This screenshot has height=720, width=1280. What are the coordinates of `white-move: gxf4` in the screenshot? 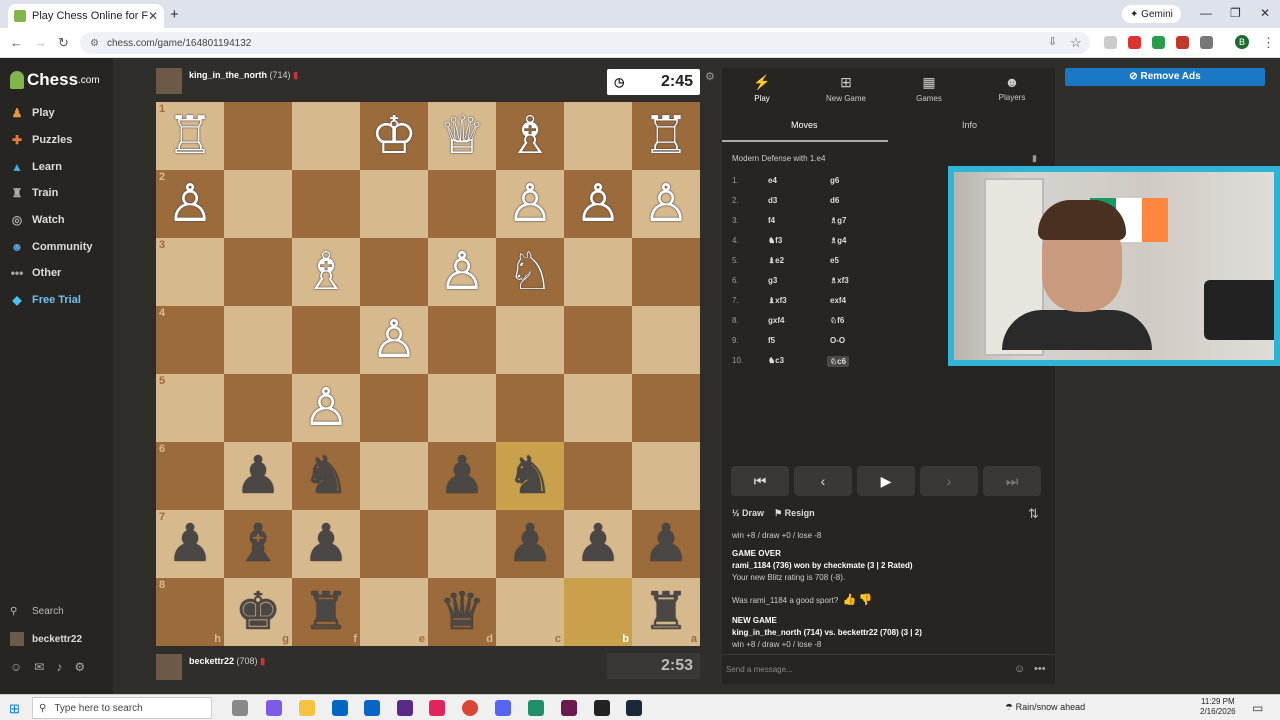 It's located at (776, 320).